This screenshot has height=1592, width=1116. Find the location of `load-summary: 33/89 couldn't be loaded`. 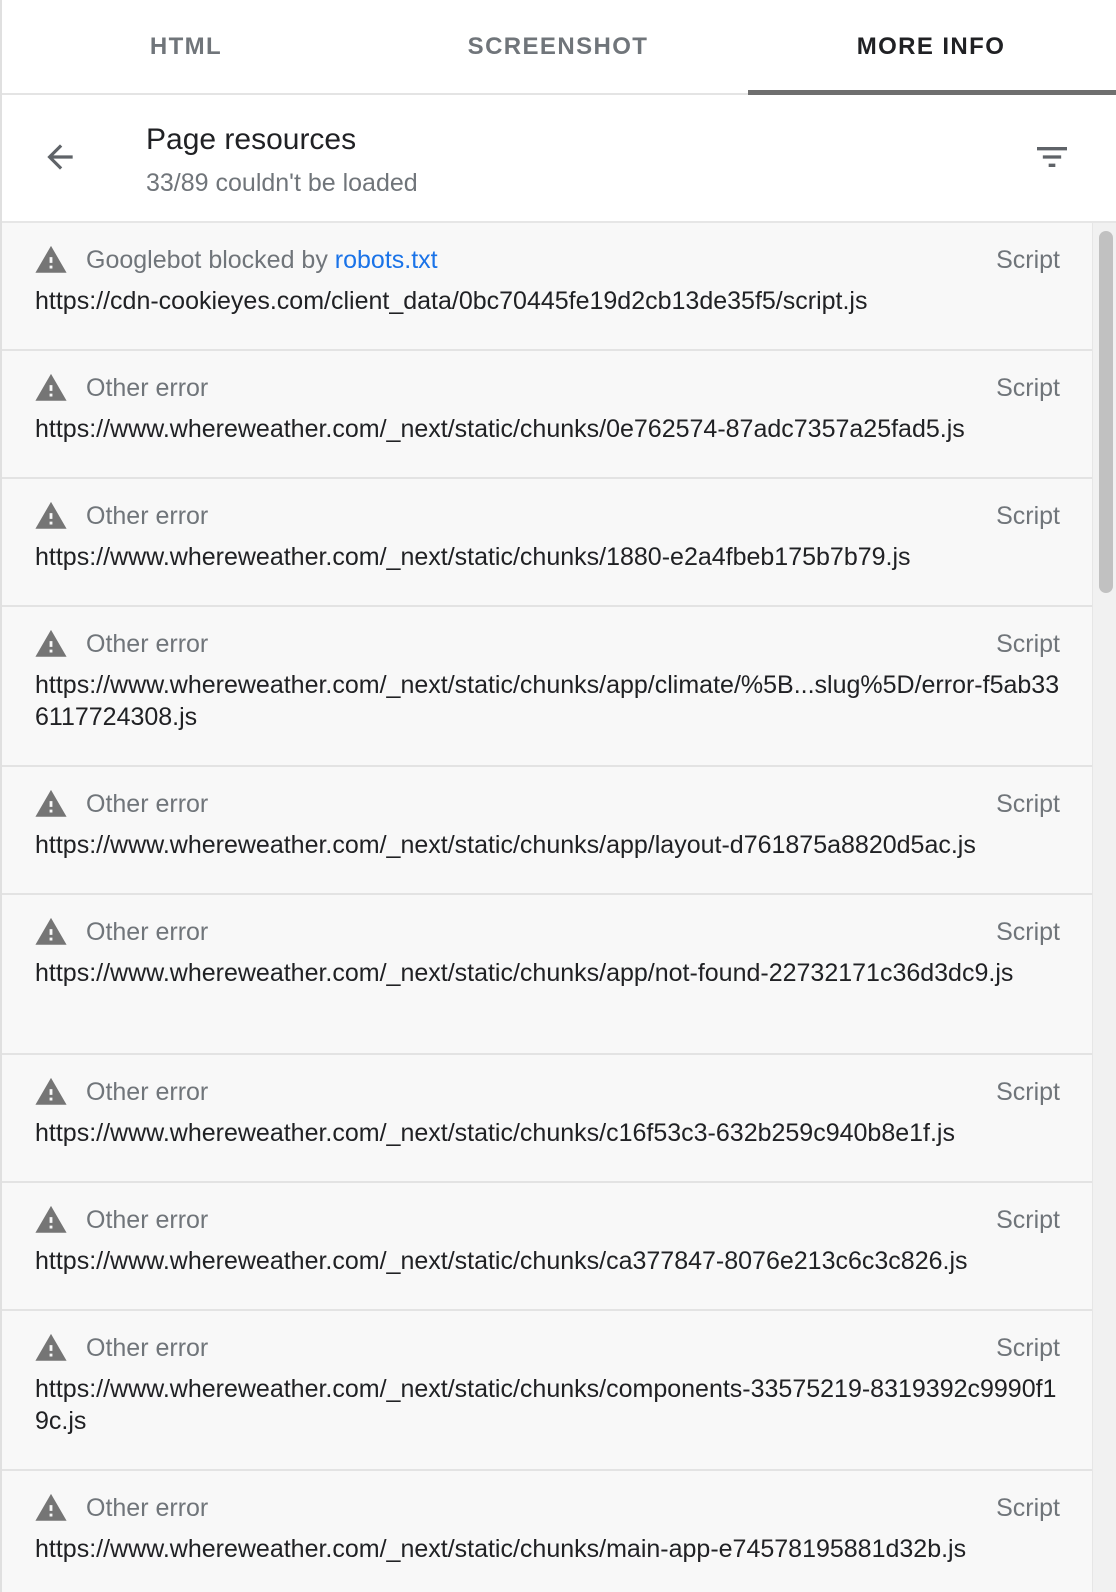

load-summary: 33/89 couldn't be loaded is located at coordinates (282, 183).